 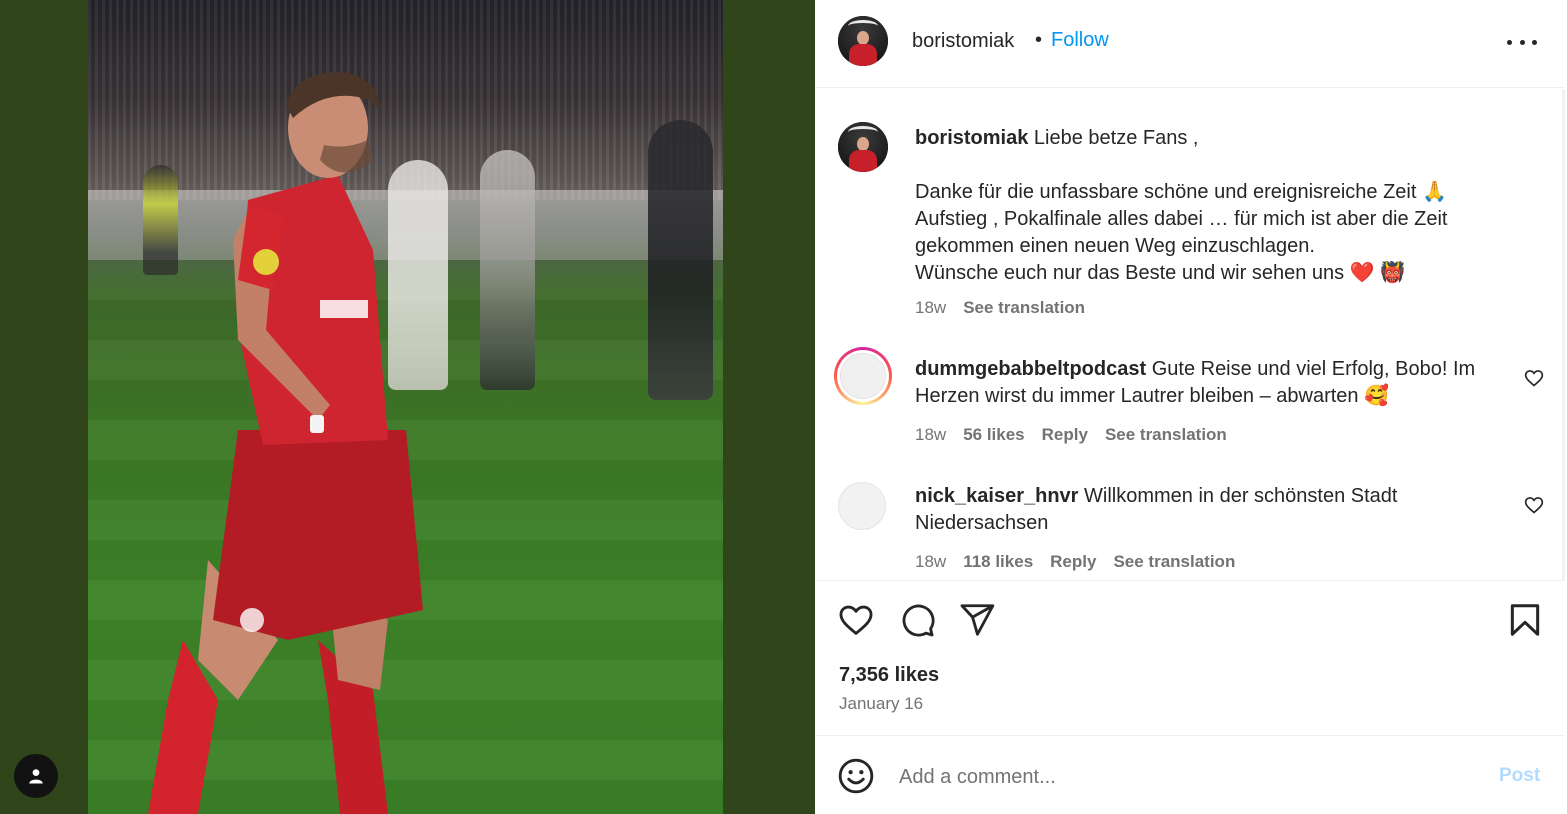 What do you see at coordinates (856, 776) in the screenshot?
I see `emoji-smiley-icon` at bounding box center [856, 776].